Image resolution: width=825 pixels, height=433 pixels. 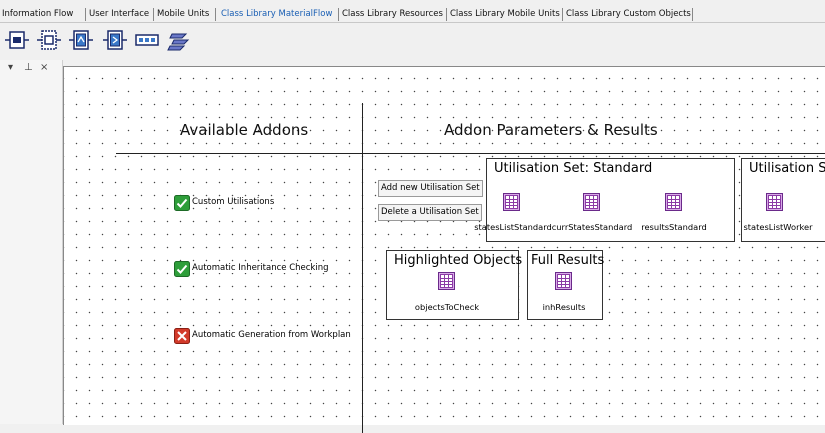 What do you see at coordinates (182, 336) in the screenshot?
I see `unchecked-icon` at bounding box center [182, 336].